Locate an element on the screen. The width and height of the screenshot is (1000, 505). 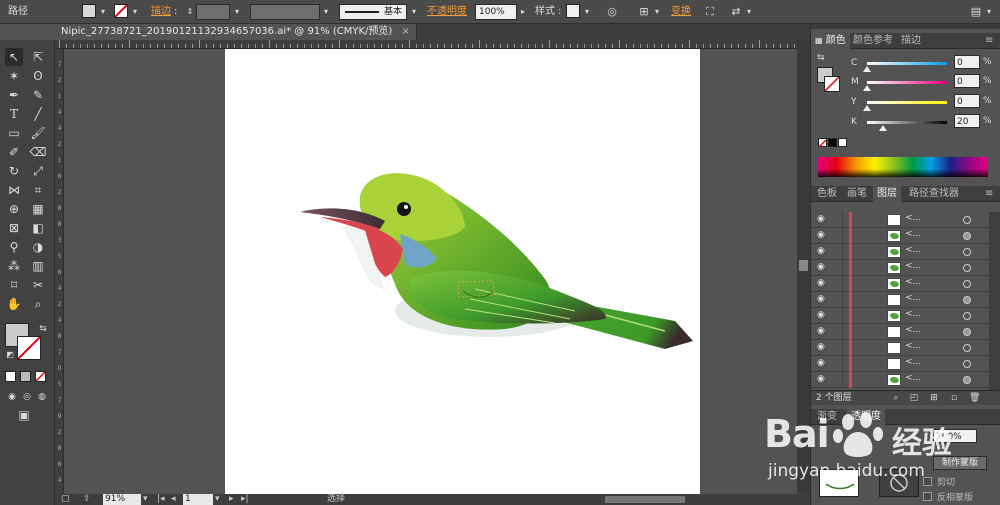
hand-tool-icon: ✋ is located at coordinates (14, 304).